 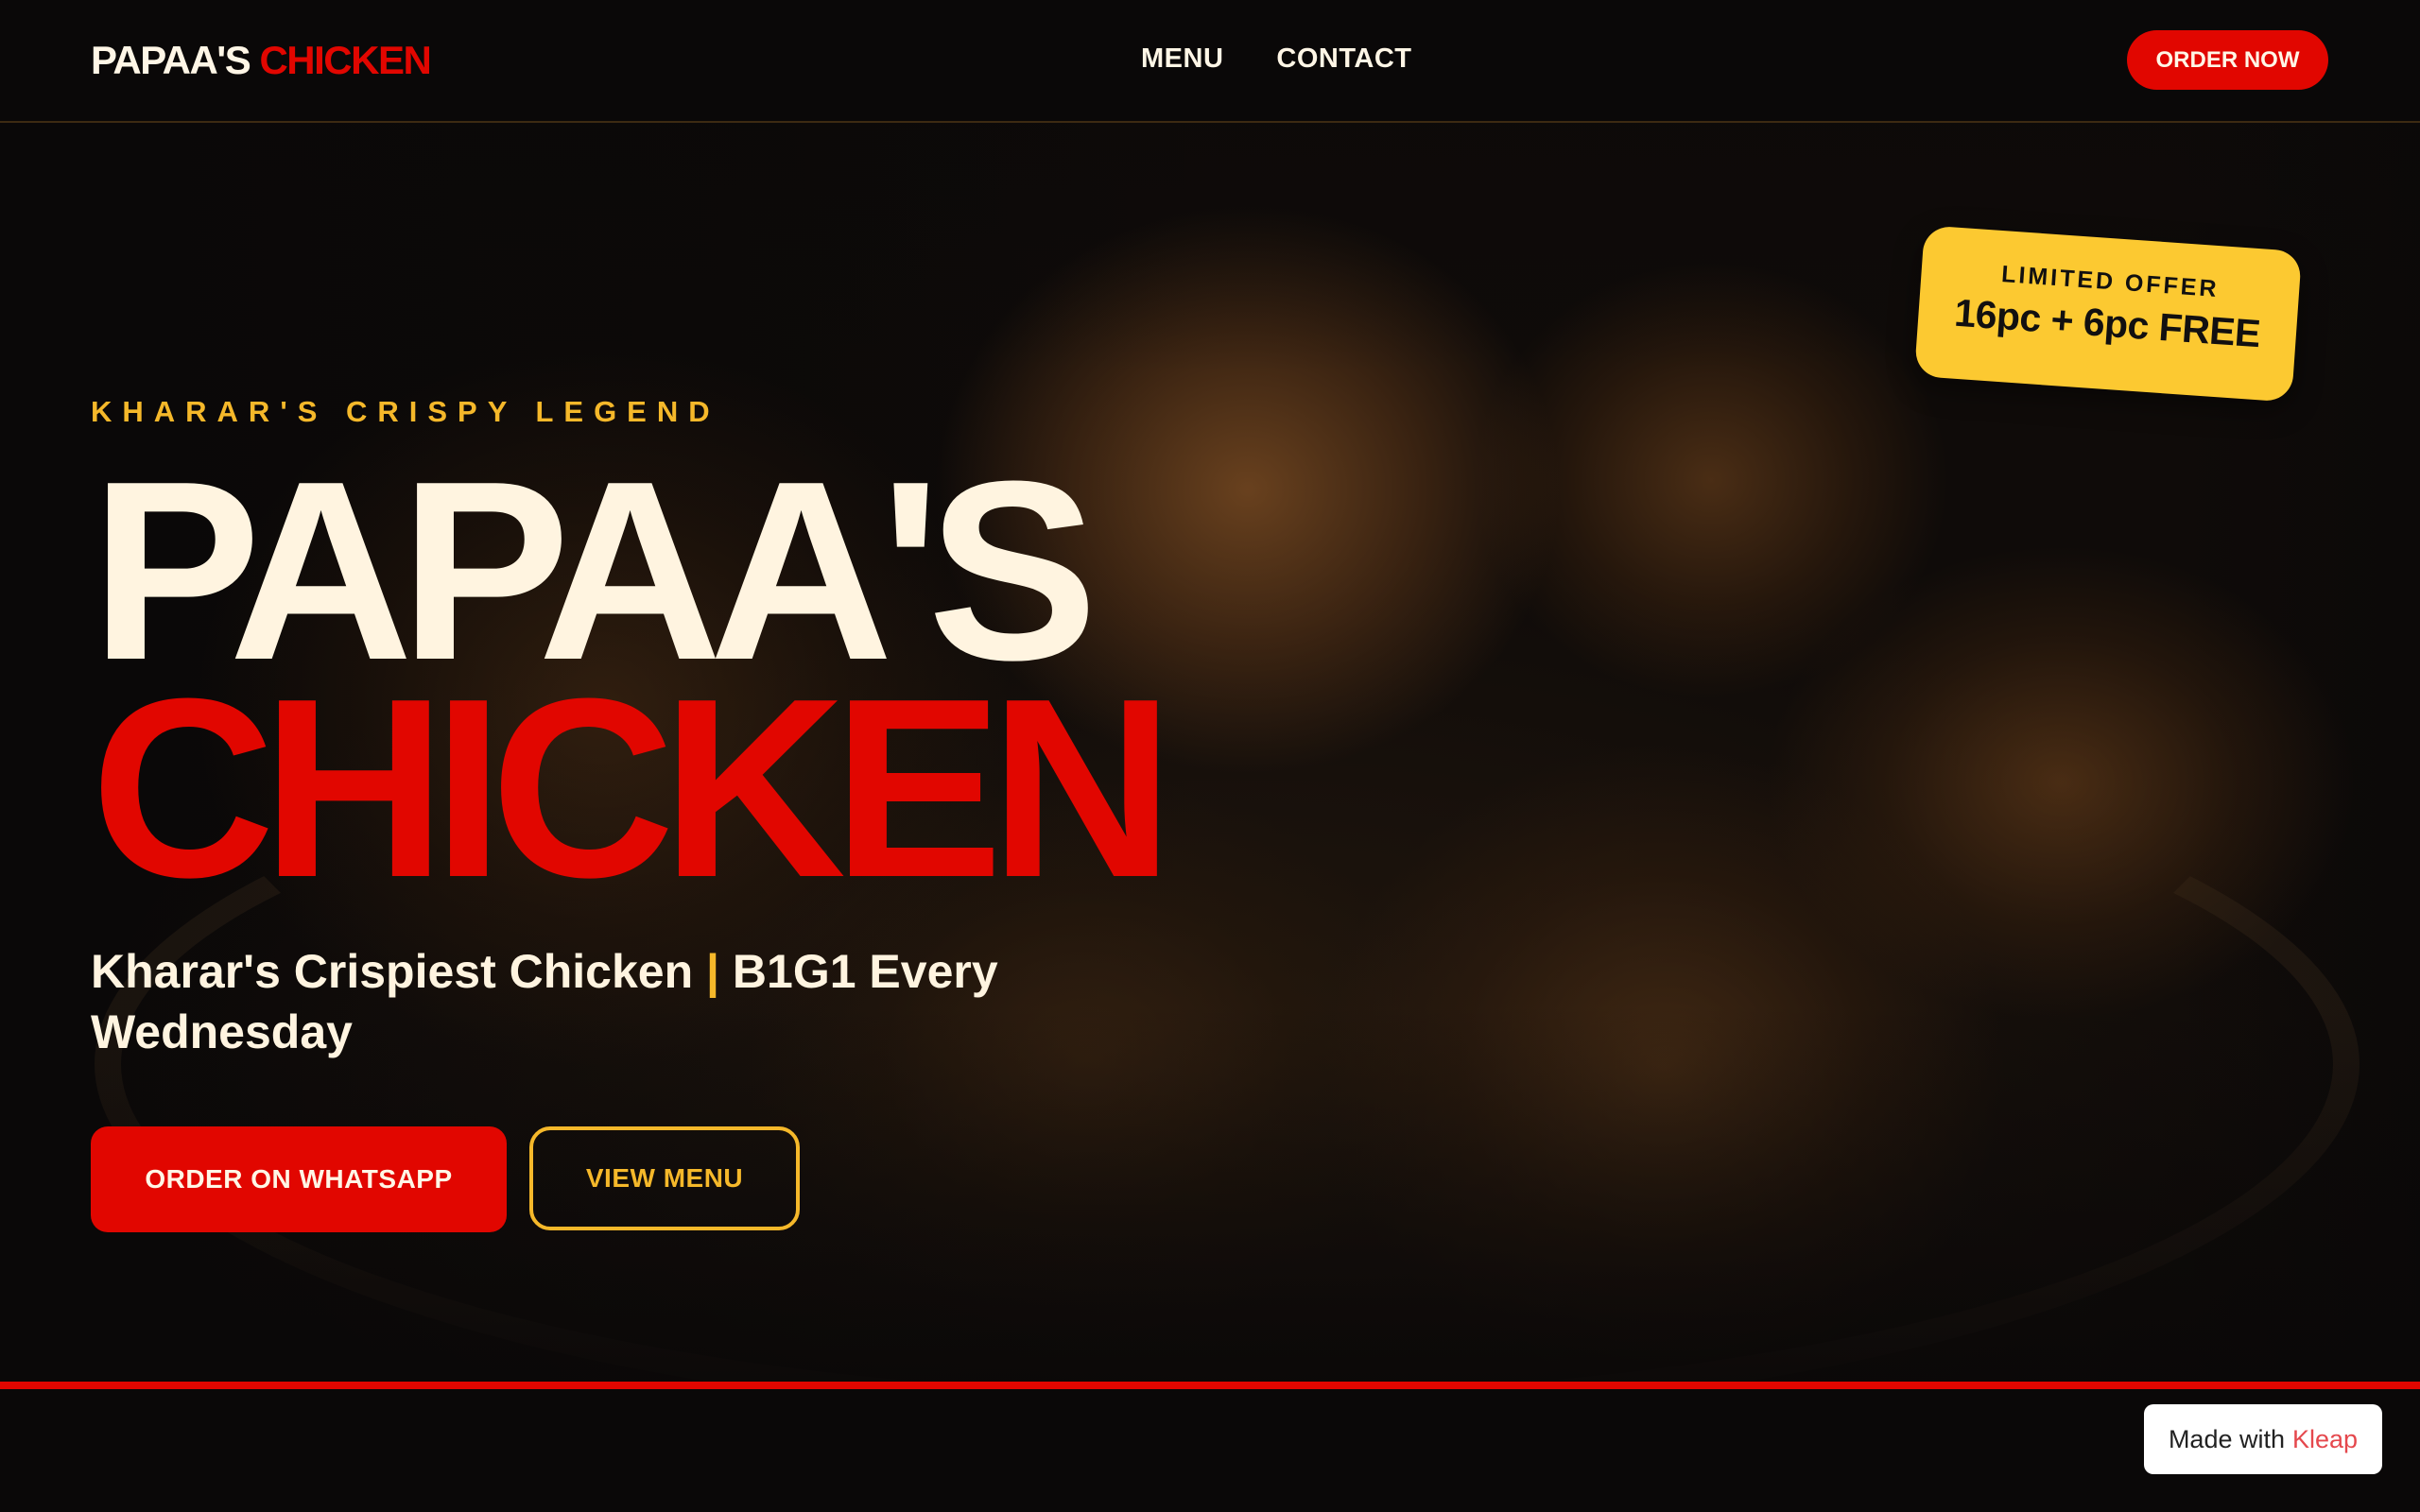 I want to click on site-logo: PAPAA'S CHICKEN, so click(x=261, y=60).